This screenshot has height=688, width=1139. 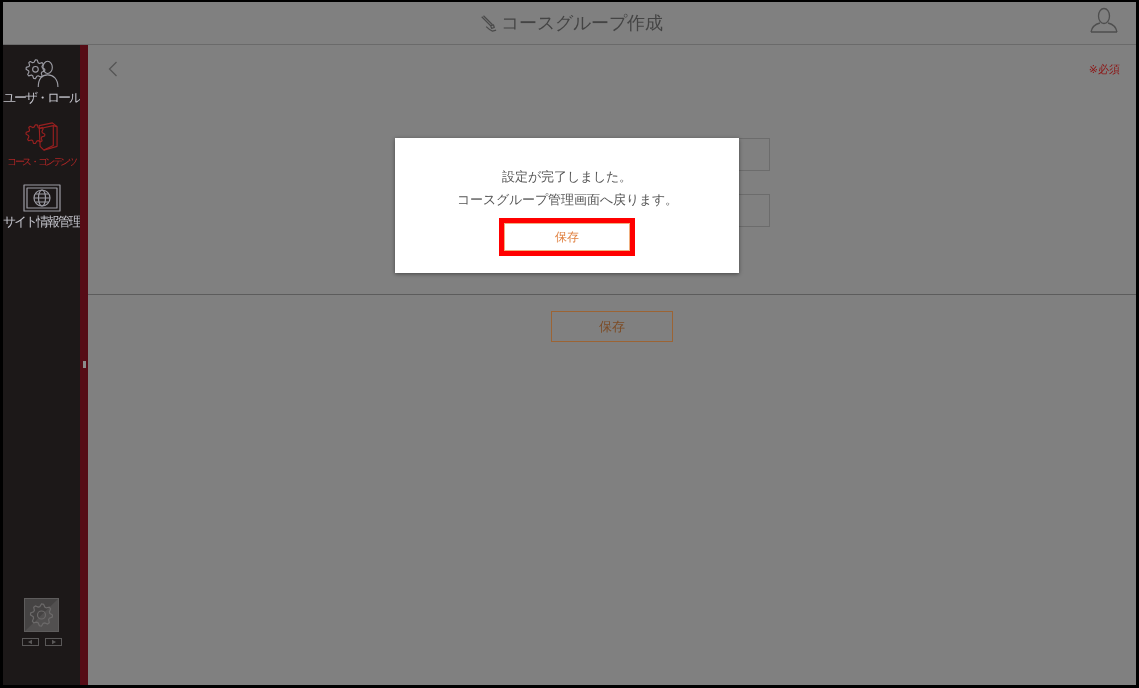 I want to click on required-note: ※必須, so click(x=1104, y=70).